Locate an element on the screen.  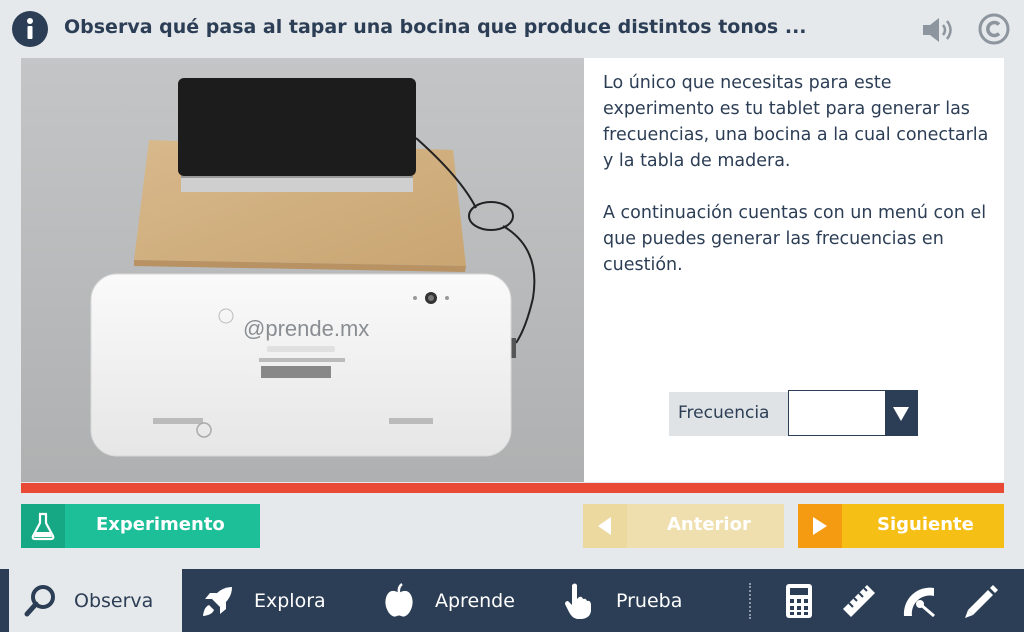
magnifier-icon is located at coordinates (39, 601).